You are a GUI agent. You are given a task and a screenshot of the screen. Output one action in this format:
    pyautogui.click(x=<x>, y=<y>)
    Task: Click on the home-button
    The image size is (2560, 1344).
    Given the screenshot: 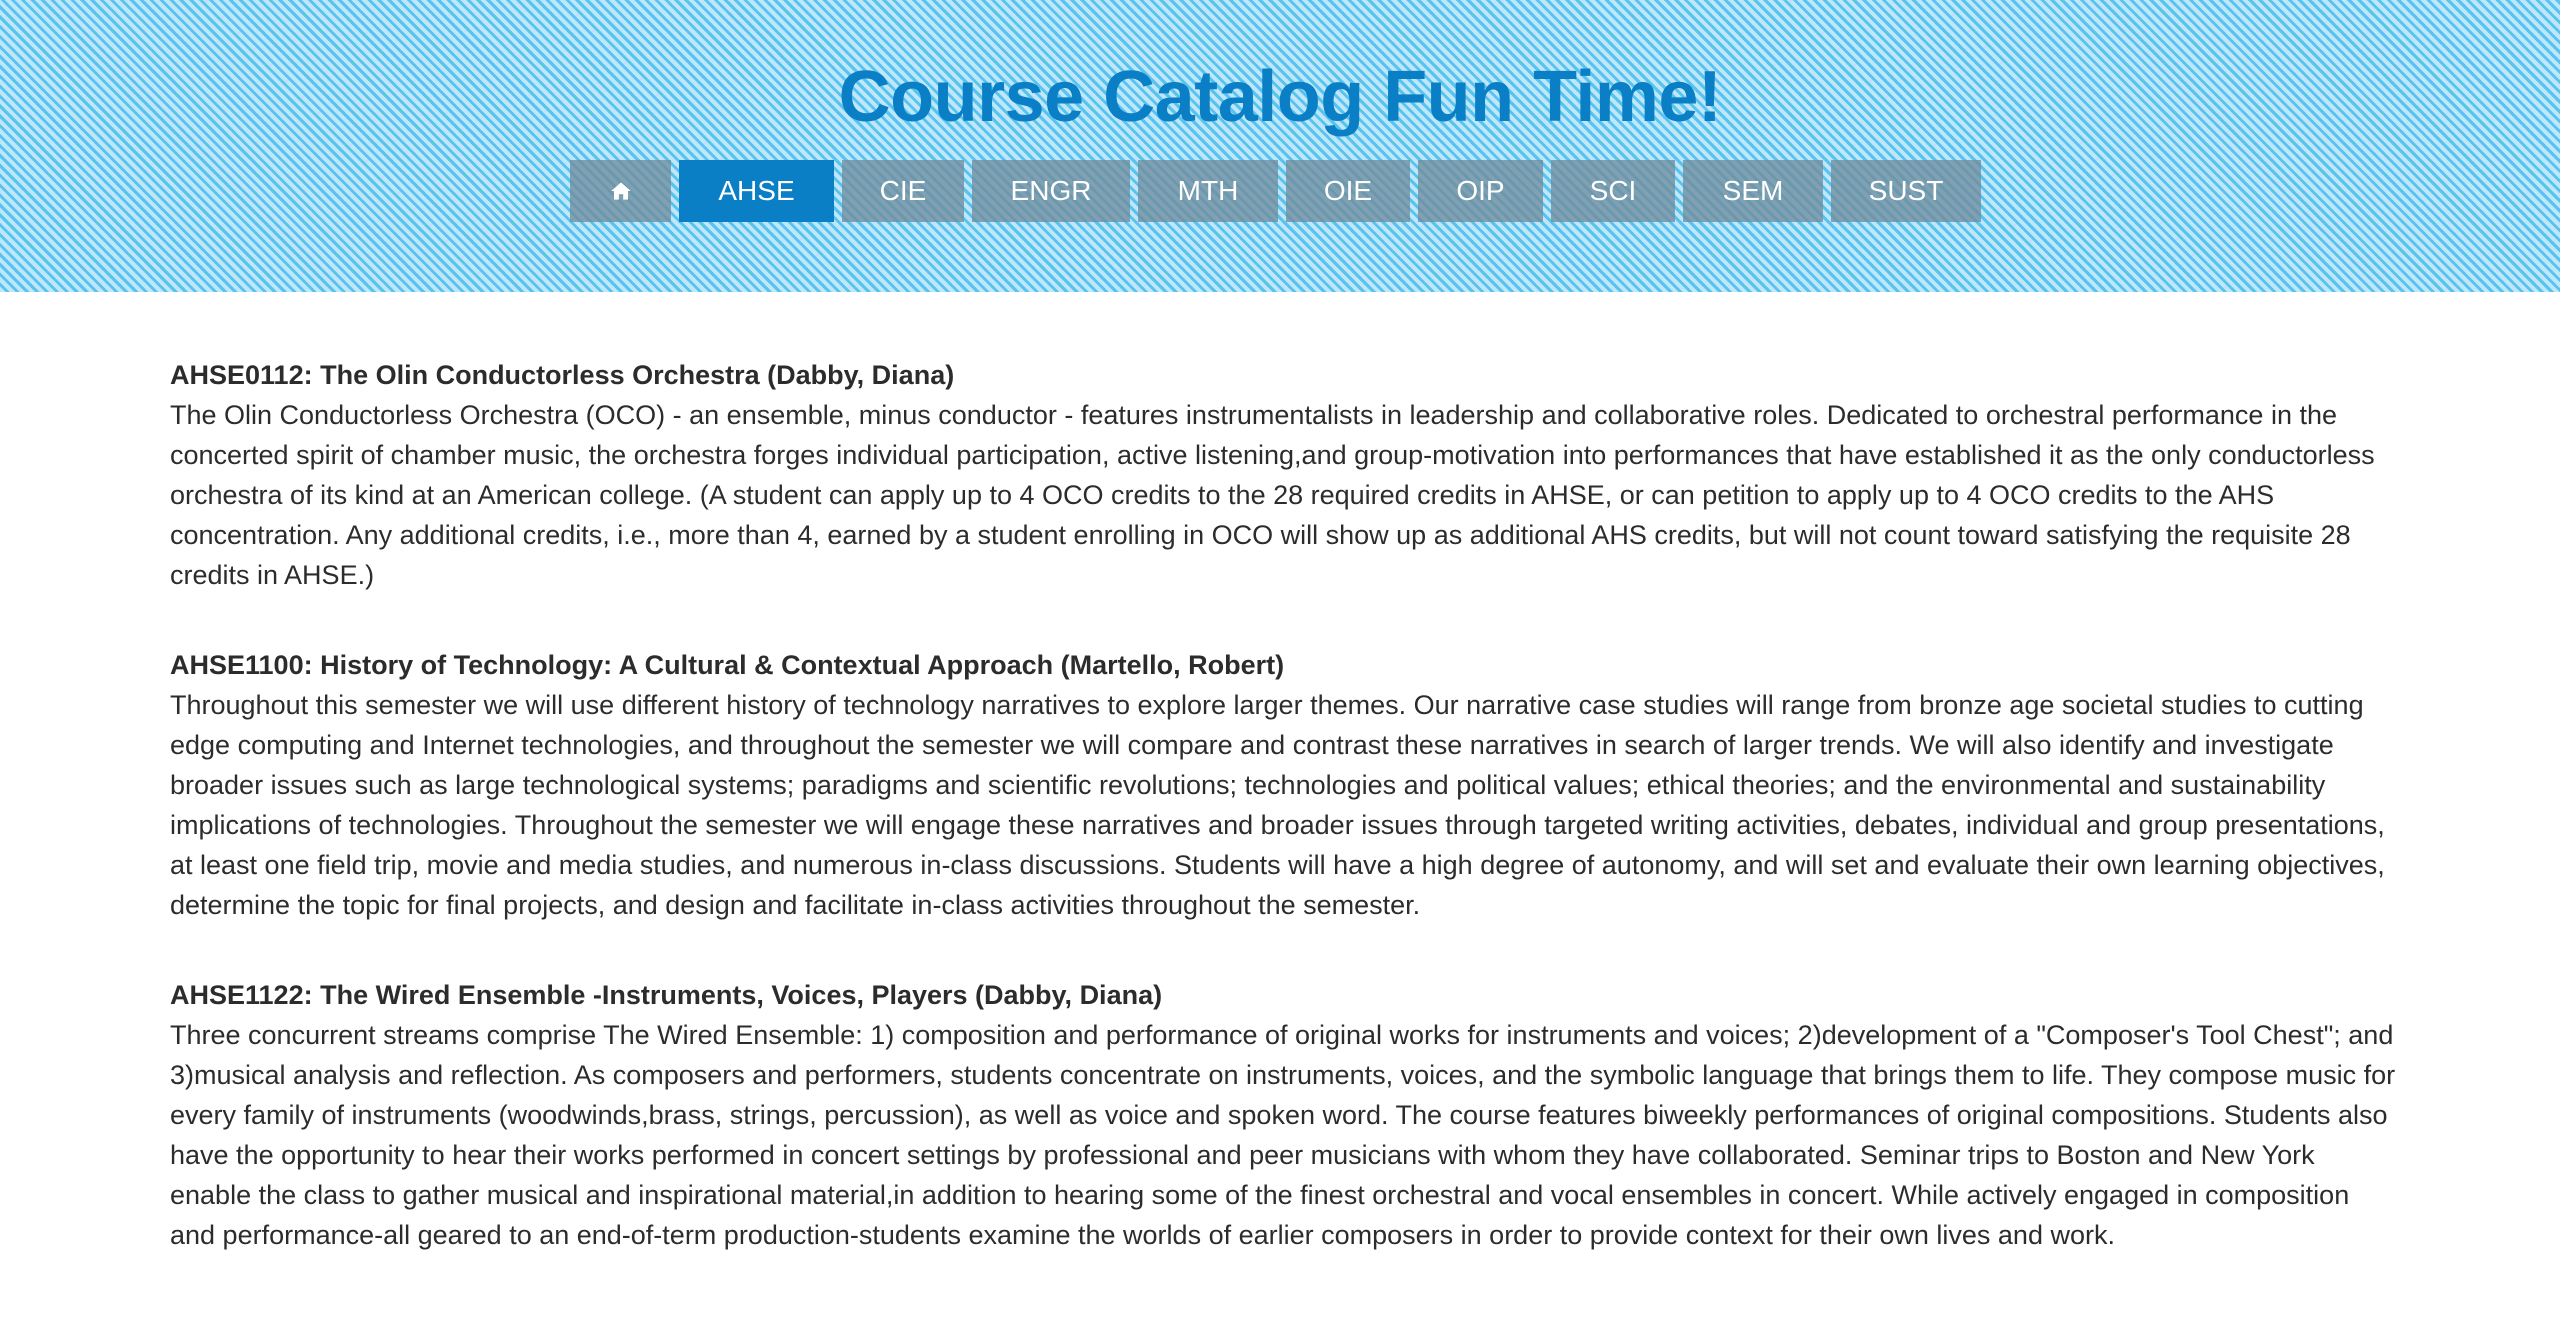 What is the action you would take?
    pyautogui.click(x=620, y=191)
    